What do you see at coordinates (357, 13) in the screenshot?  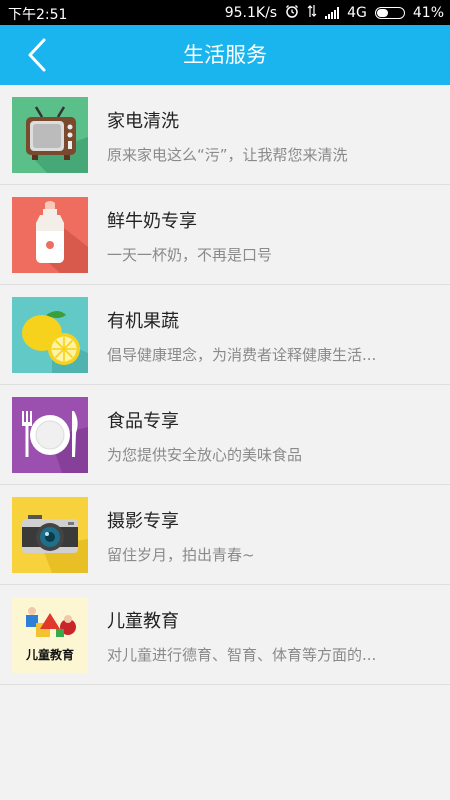 I see `network-type: 4G` at bounding box center [357, 13].